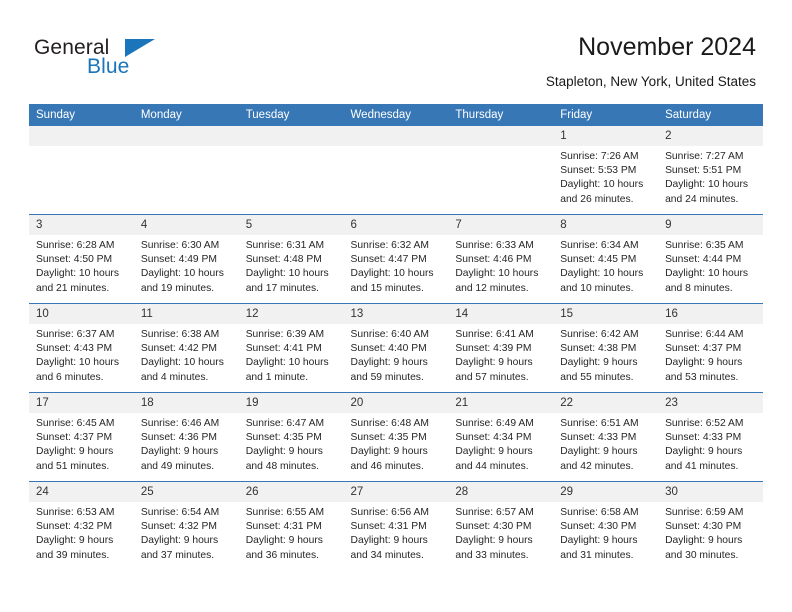 This screenshot has width=792, height=612. I want to click on day-number: 2, so click(710, 136).